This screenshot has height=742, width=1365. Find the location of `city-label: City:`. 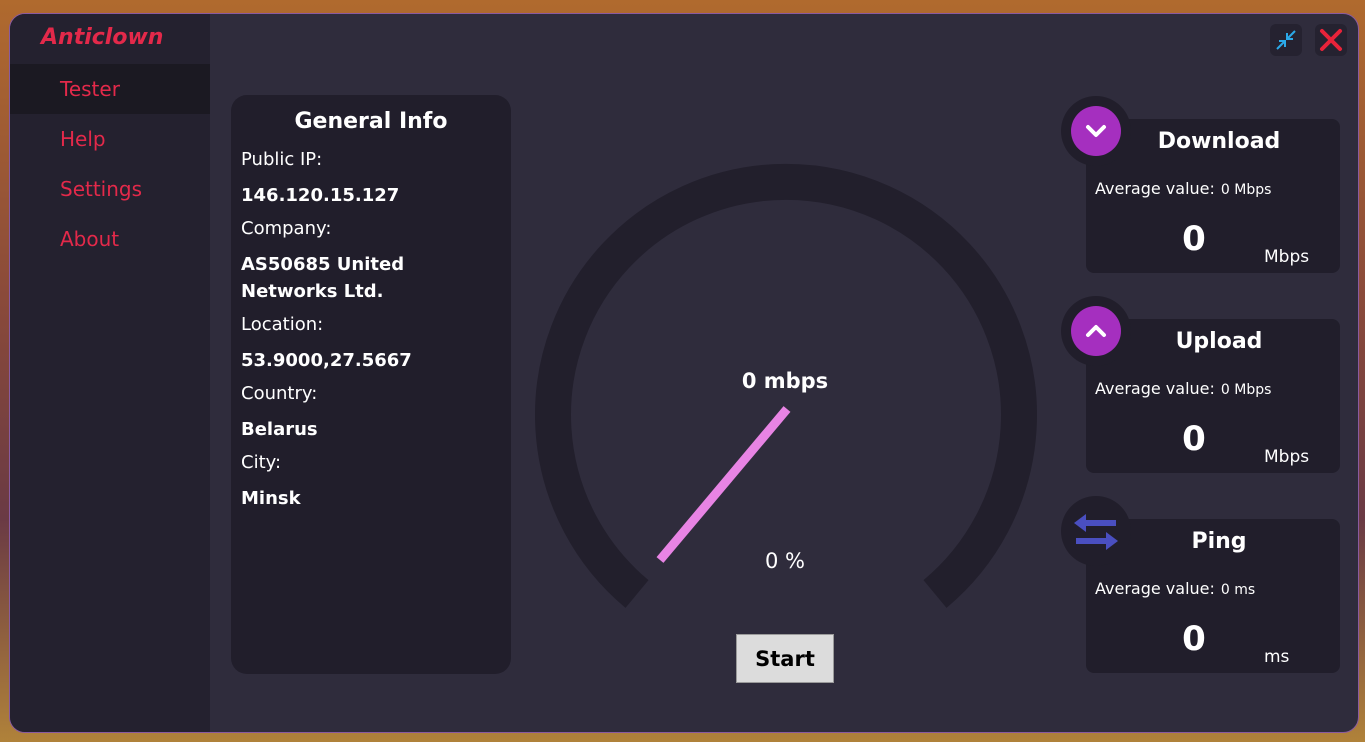

city-label: City: is located at coordinates (261, 462).